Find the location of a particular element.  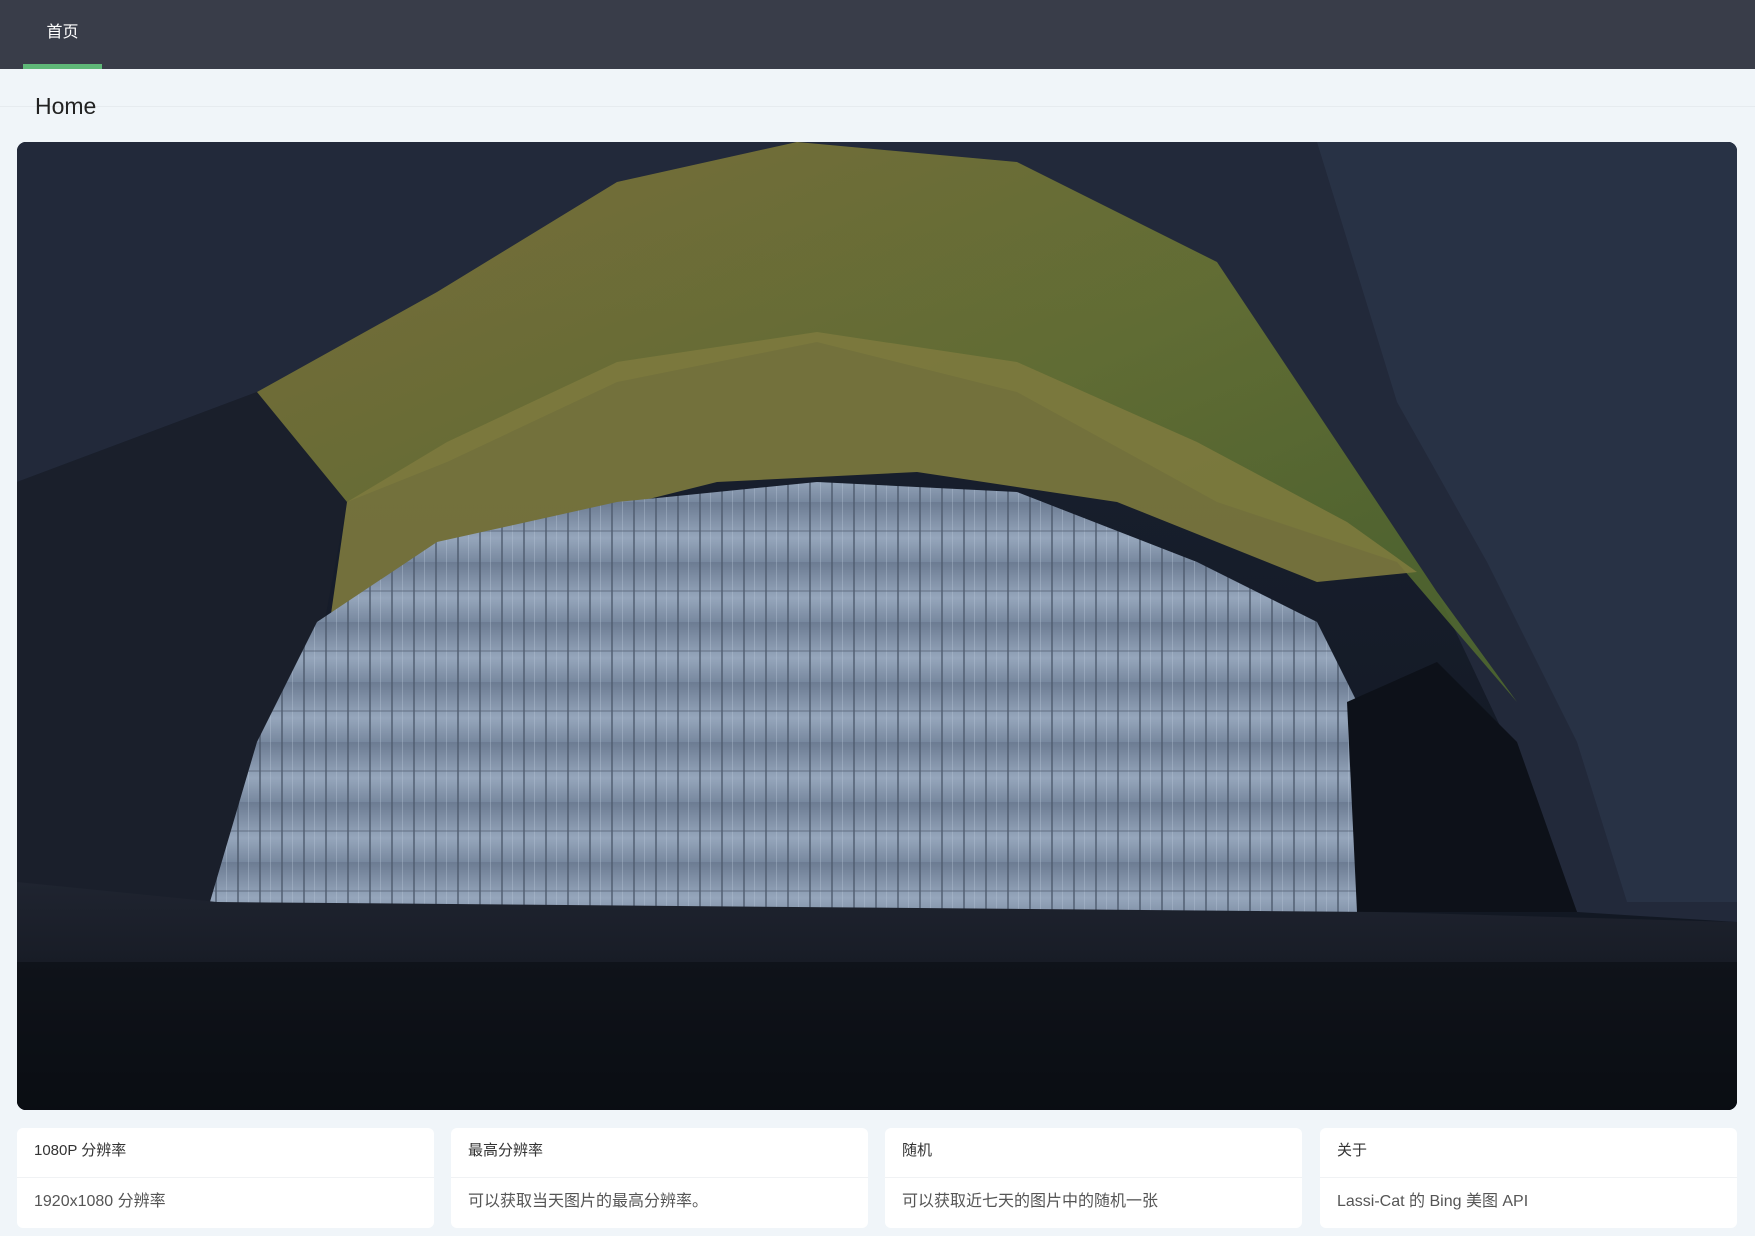

card-title: 随机 is located at coordinates (917, 1150).